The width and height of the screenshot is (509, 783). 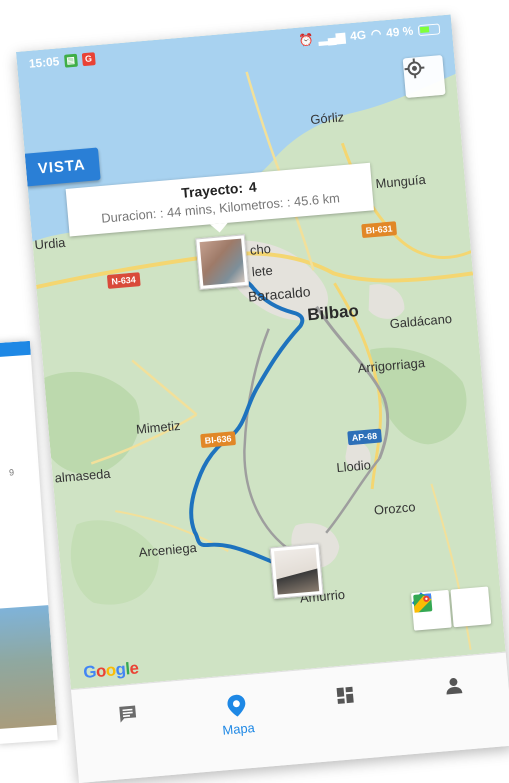 I want to click on location-pin-icon, so click(x=237, y=706).